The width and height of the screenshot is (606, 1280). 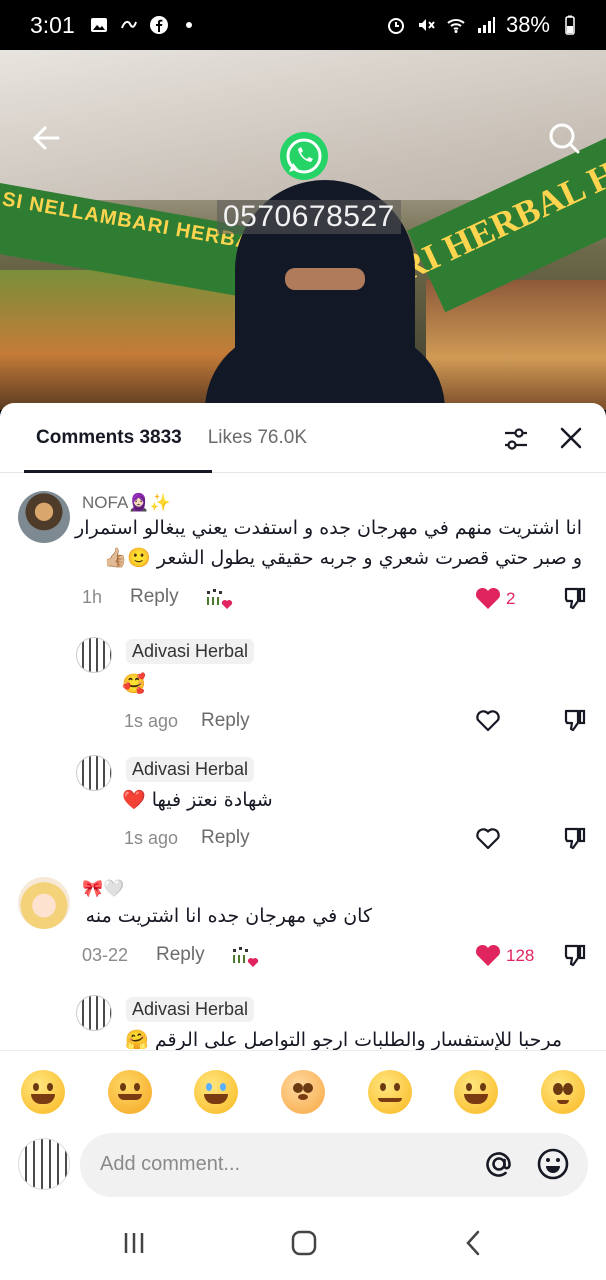 I want to click on comments-tabs: Comments 3833 Likes 76.0K, so click(x=303, y=438).